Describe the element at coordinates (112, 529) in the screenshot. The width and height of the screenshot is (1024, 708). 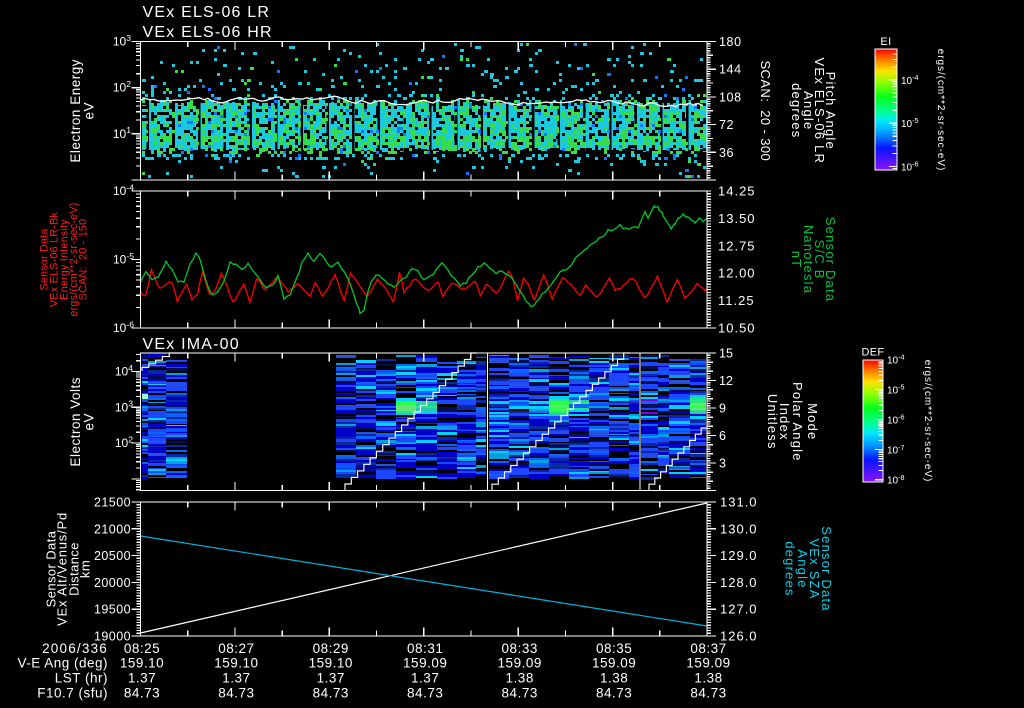
I see `svg-text: 21000` at that location.